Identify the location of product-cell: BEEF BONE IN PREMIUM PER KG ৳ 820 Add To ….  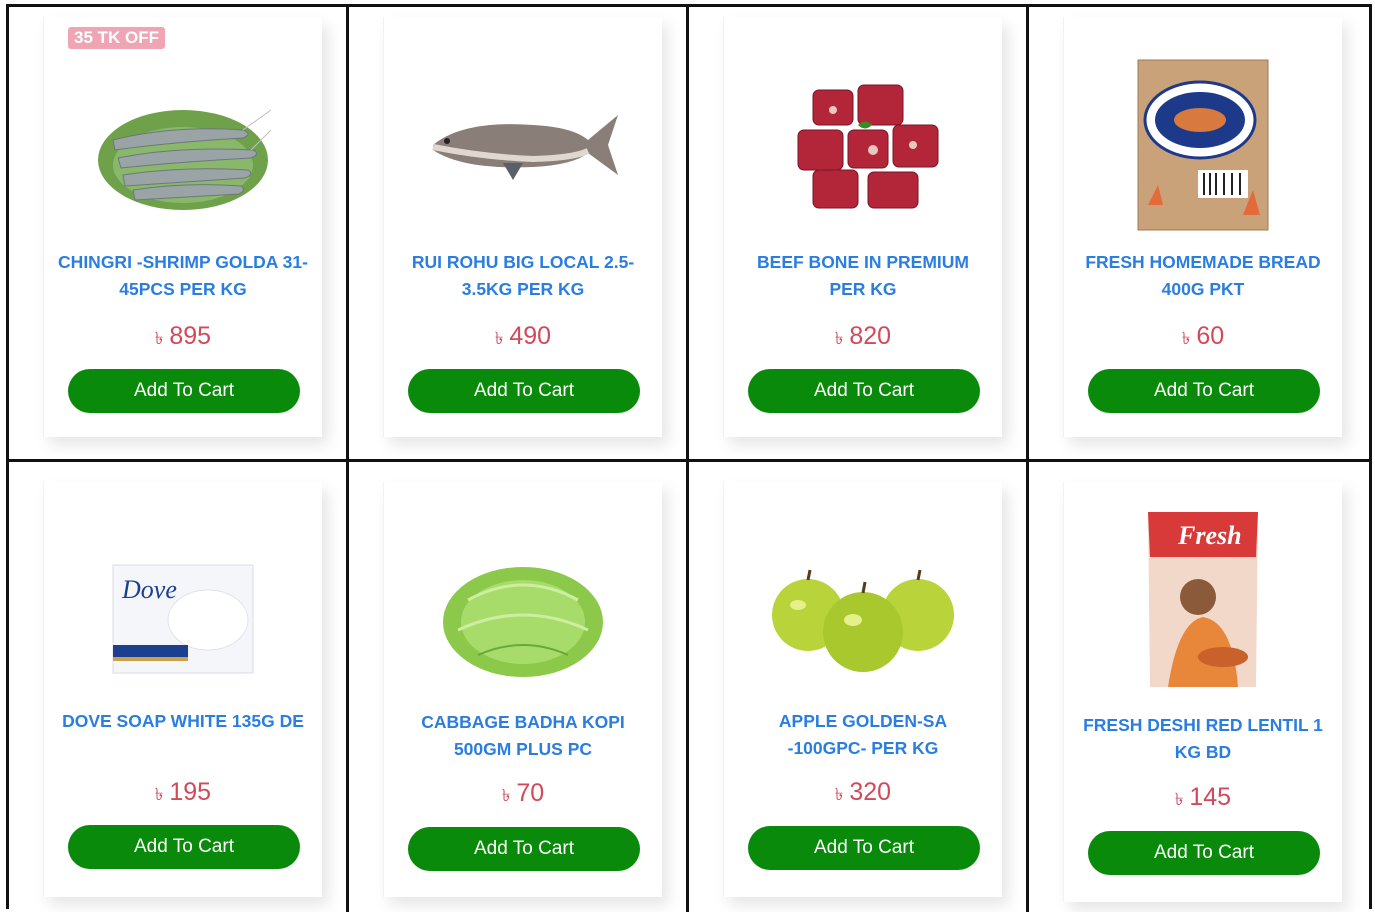
(859, 234).